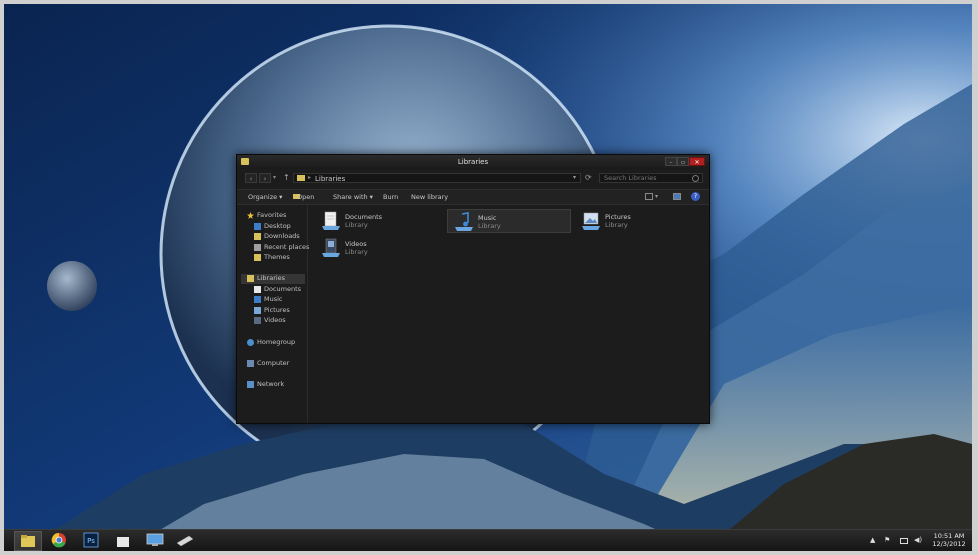 The height and width of the screenshot is (555, 978). I want to click on taskbar-drive, so click(186, 541).